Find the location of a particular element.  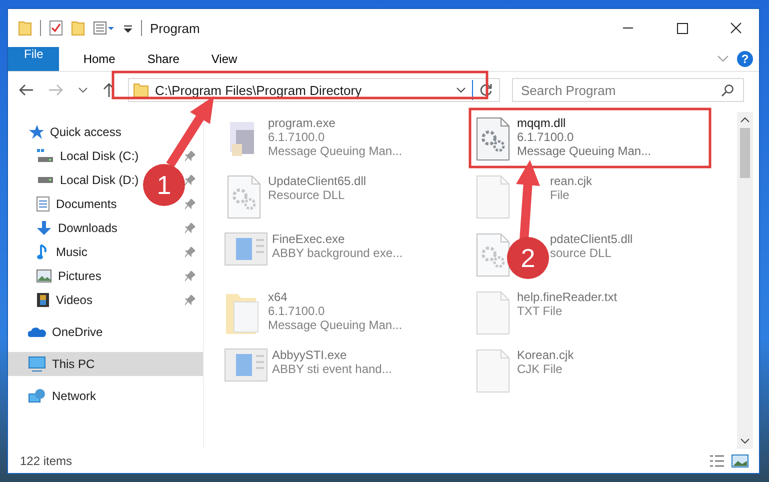

arrow is located at coordinates (190, 132).